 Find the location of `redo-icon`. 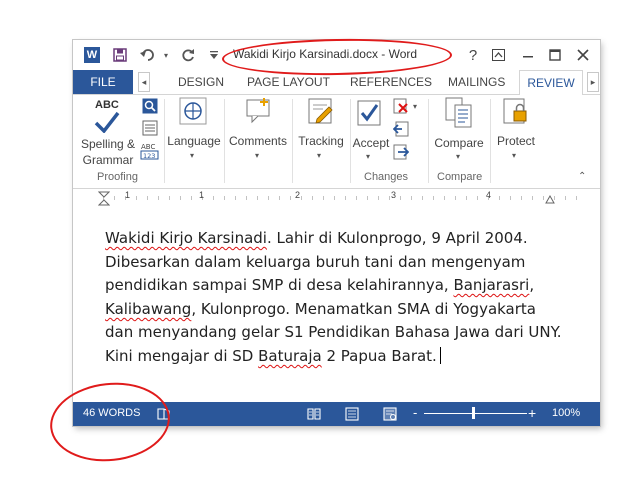

redo-icon is located at coordinates (188, 55).